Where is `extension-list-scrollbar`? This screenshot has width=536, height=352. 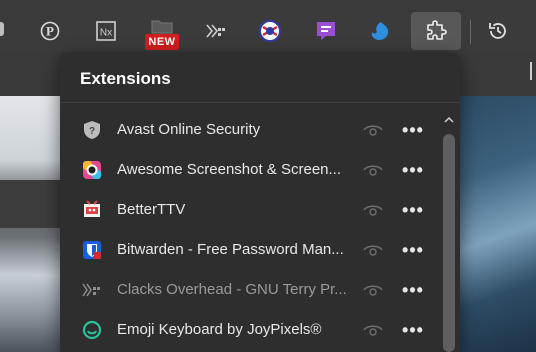
extension-list-scrollbar is located at coordinates (449, 232).